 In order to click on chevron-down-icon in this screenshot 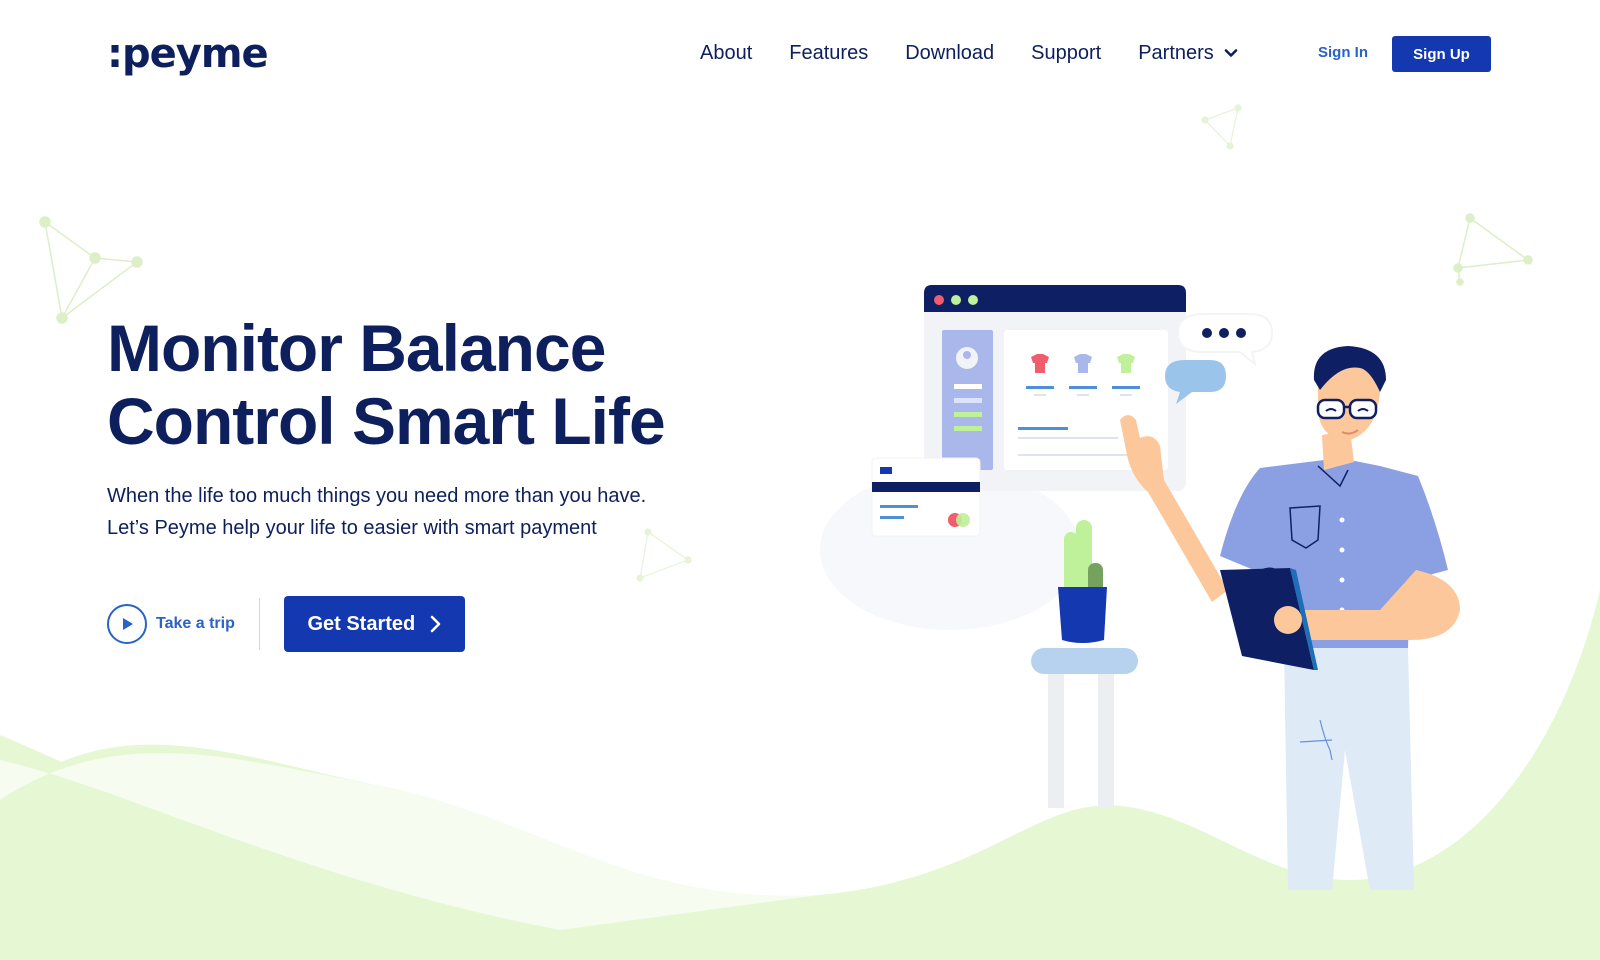, I will do `click(1231, 53)`.